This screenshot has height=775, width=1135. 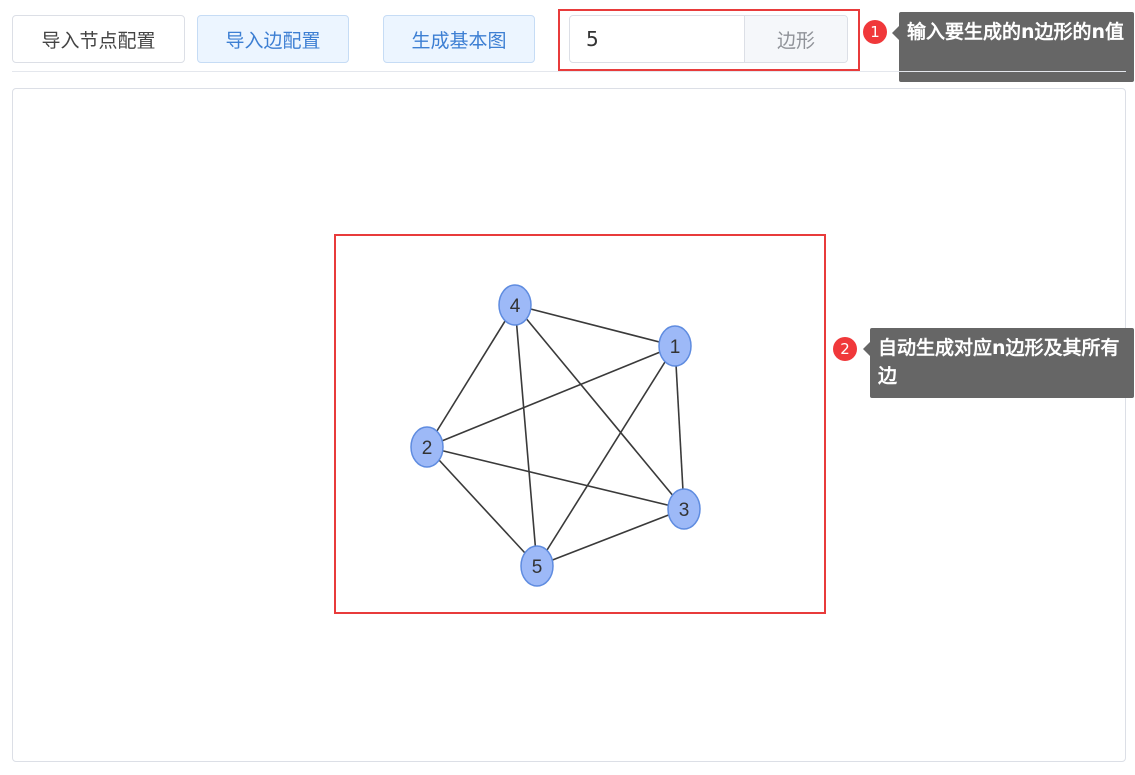 I want to click on step-badge-2: 2, so click(x=845, y=349).